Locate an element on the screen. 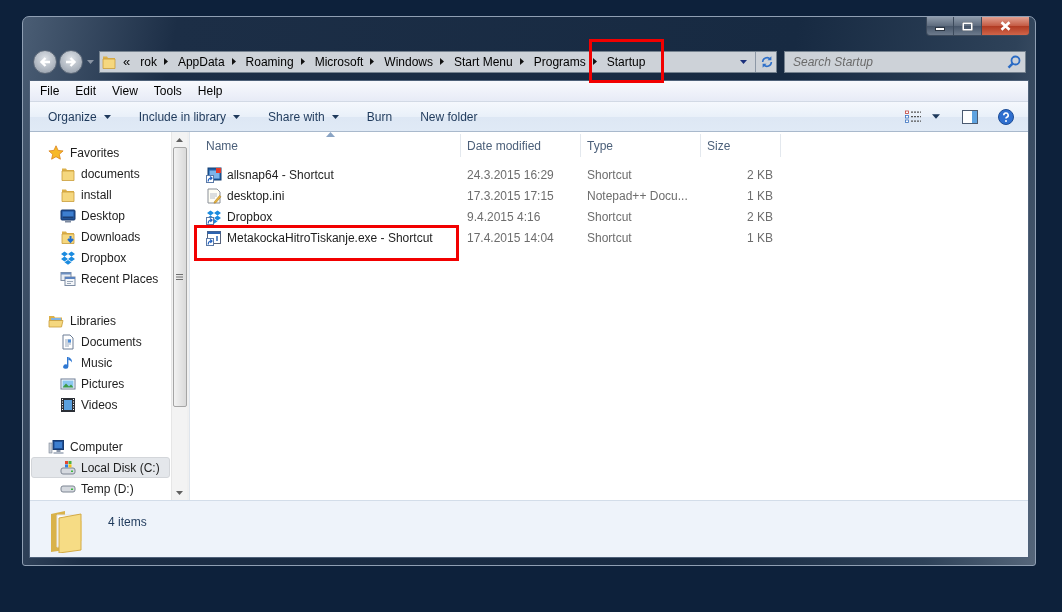 This screenshot has width=1062, height=612. toolbar-button: Share with is located at coordinates (303, 116).